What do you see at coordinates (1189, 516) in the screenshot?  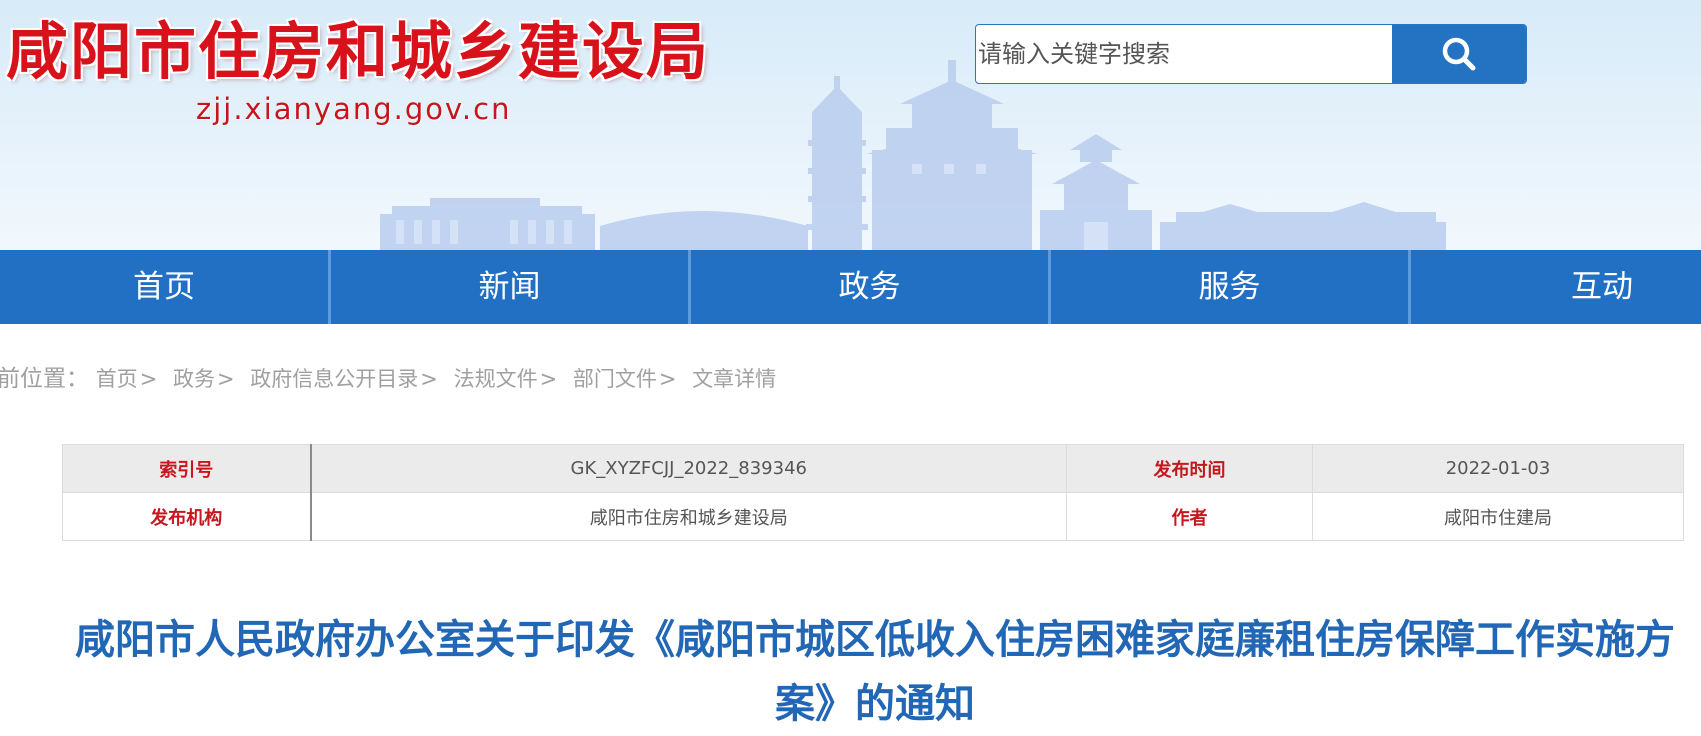 I see `author-label: 作者` at bounding box center [1189, 516].